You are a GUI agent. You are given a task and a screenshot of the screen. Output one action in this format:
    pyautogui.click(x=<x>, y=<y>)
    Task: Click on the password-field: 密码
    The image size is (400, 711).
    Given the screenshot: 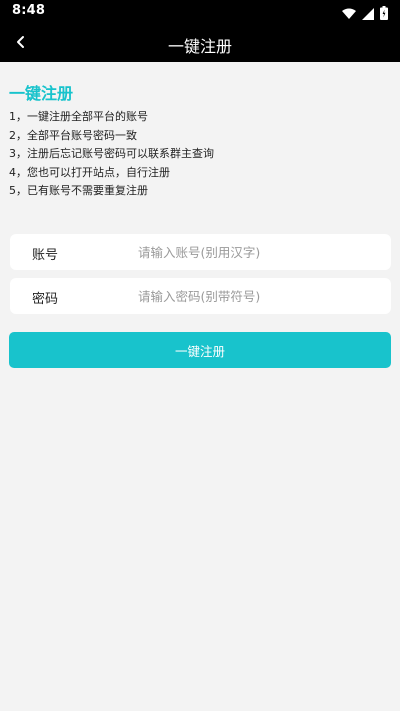 What is the action you would take?
    pyautogui.click(x=200, y=296)
    